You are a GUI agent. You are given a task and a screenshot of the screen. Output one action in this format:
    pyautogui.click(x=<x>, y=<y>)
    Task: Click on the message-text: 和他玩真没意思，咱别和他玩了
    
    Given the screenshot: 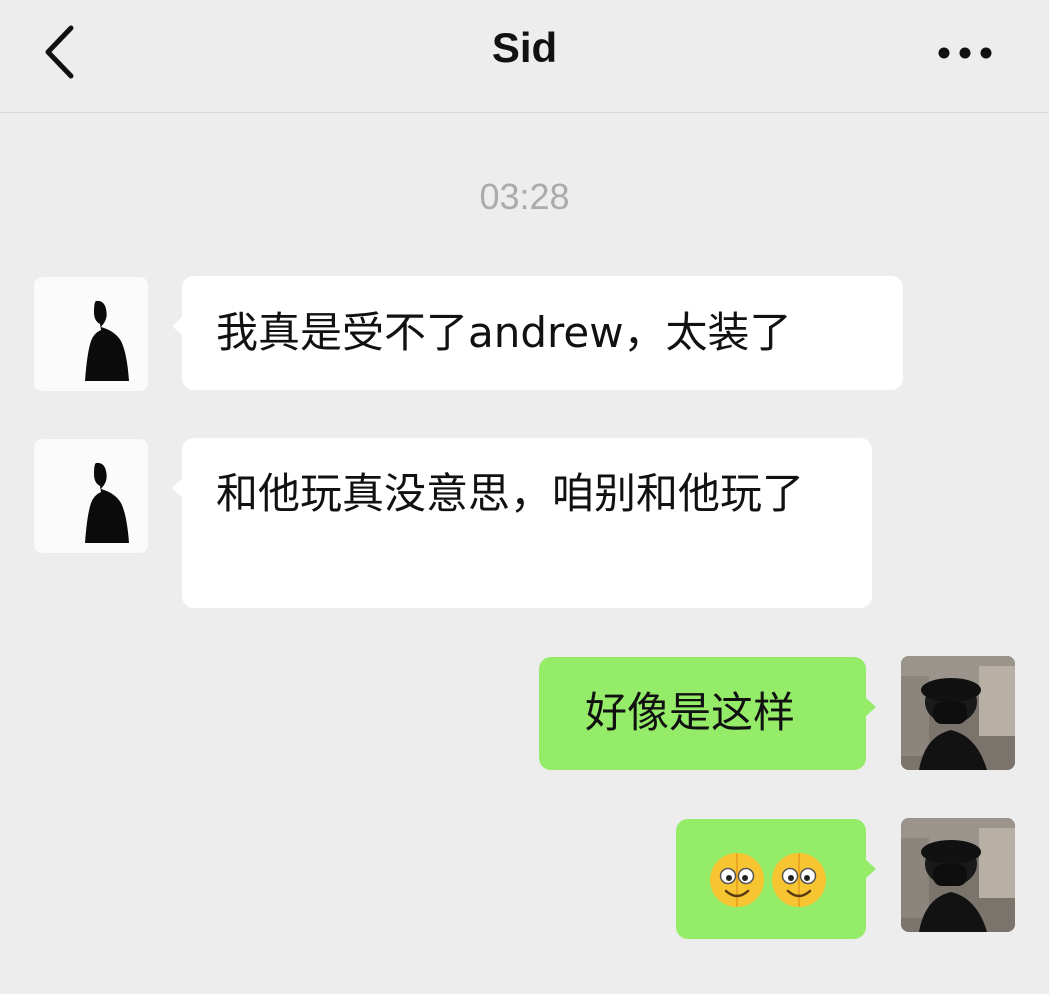 What is the action you would take?
    pyautogui.click(x=510, y=493)
    